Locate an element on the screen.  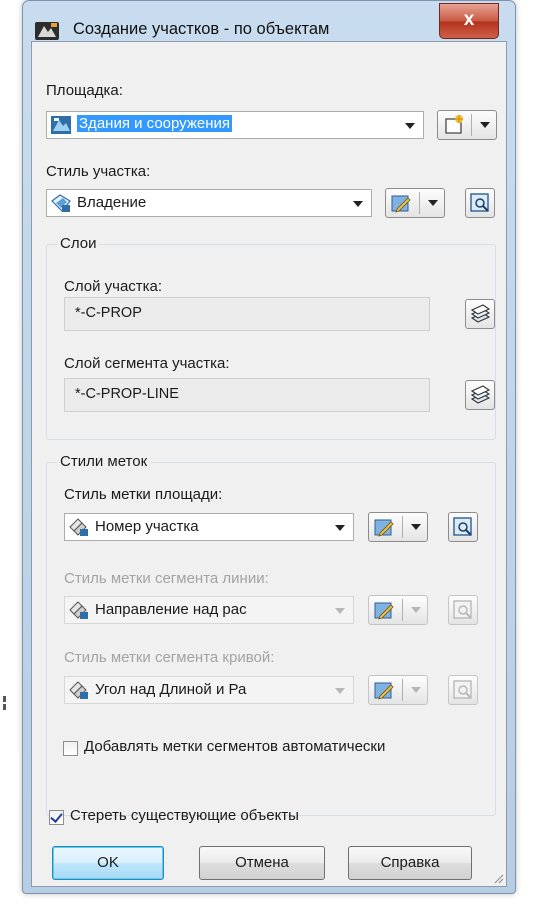
edit-line-label-style-button is located at coordinates (398, 610).